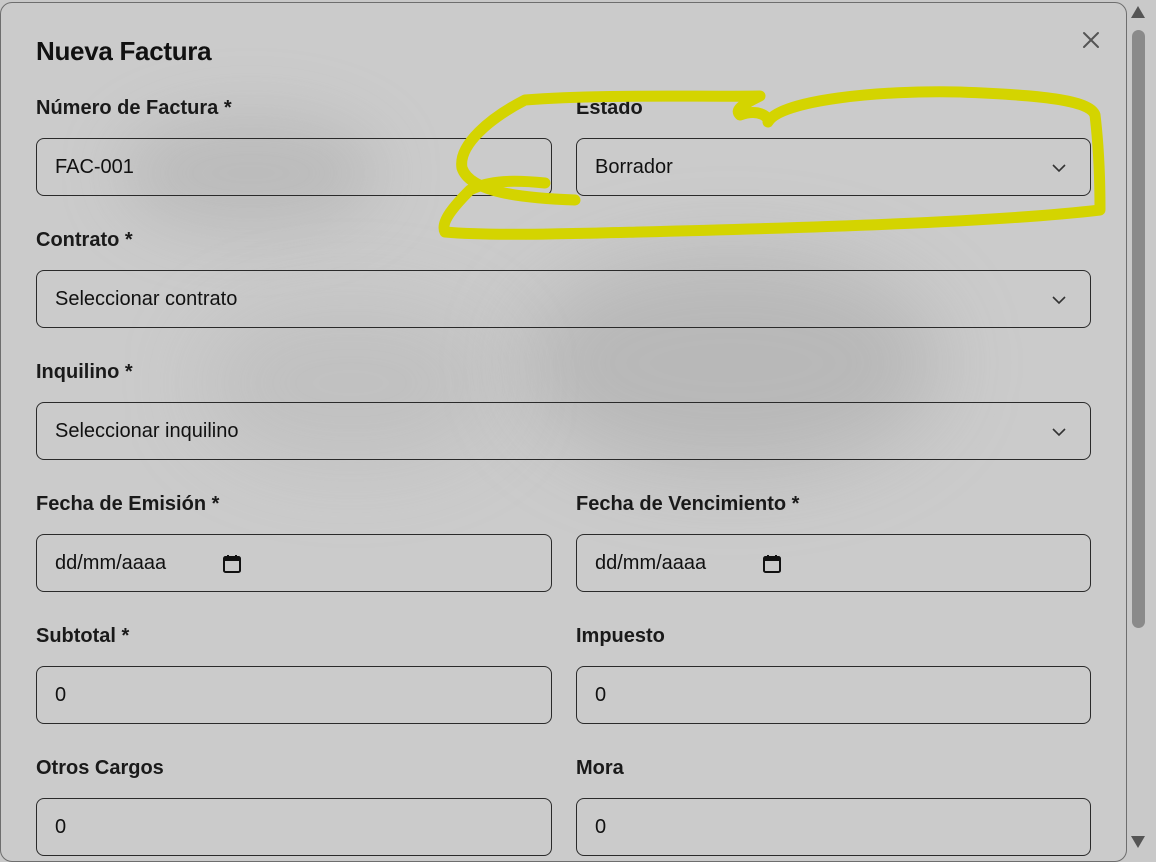  I want to click on close-icon, so click(1091, 40).